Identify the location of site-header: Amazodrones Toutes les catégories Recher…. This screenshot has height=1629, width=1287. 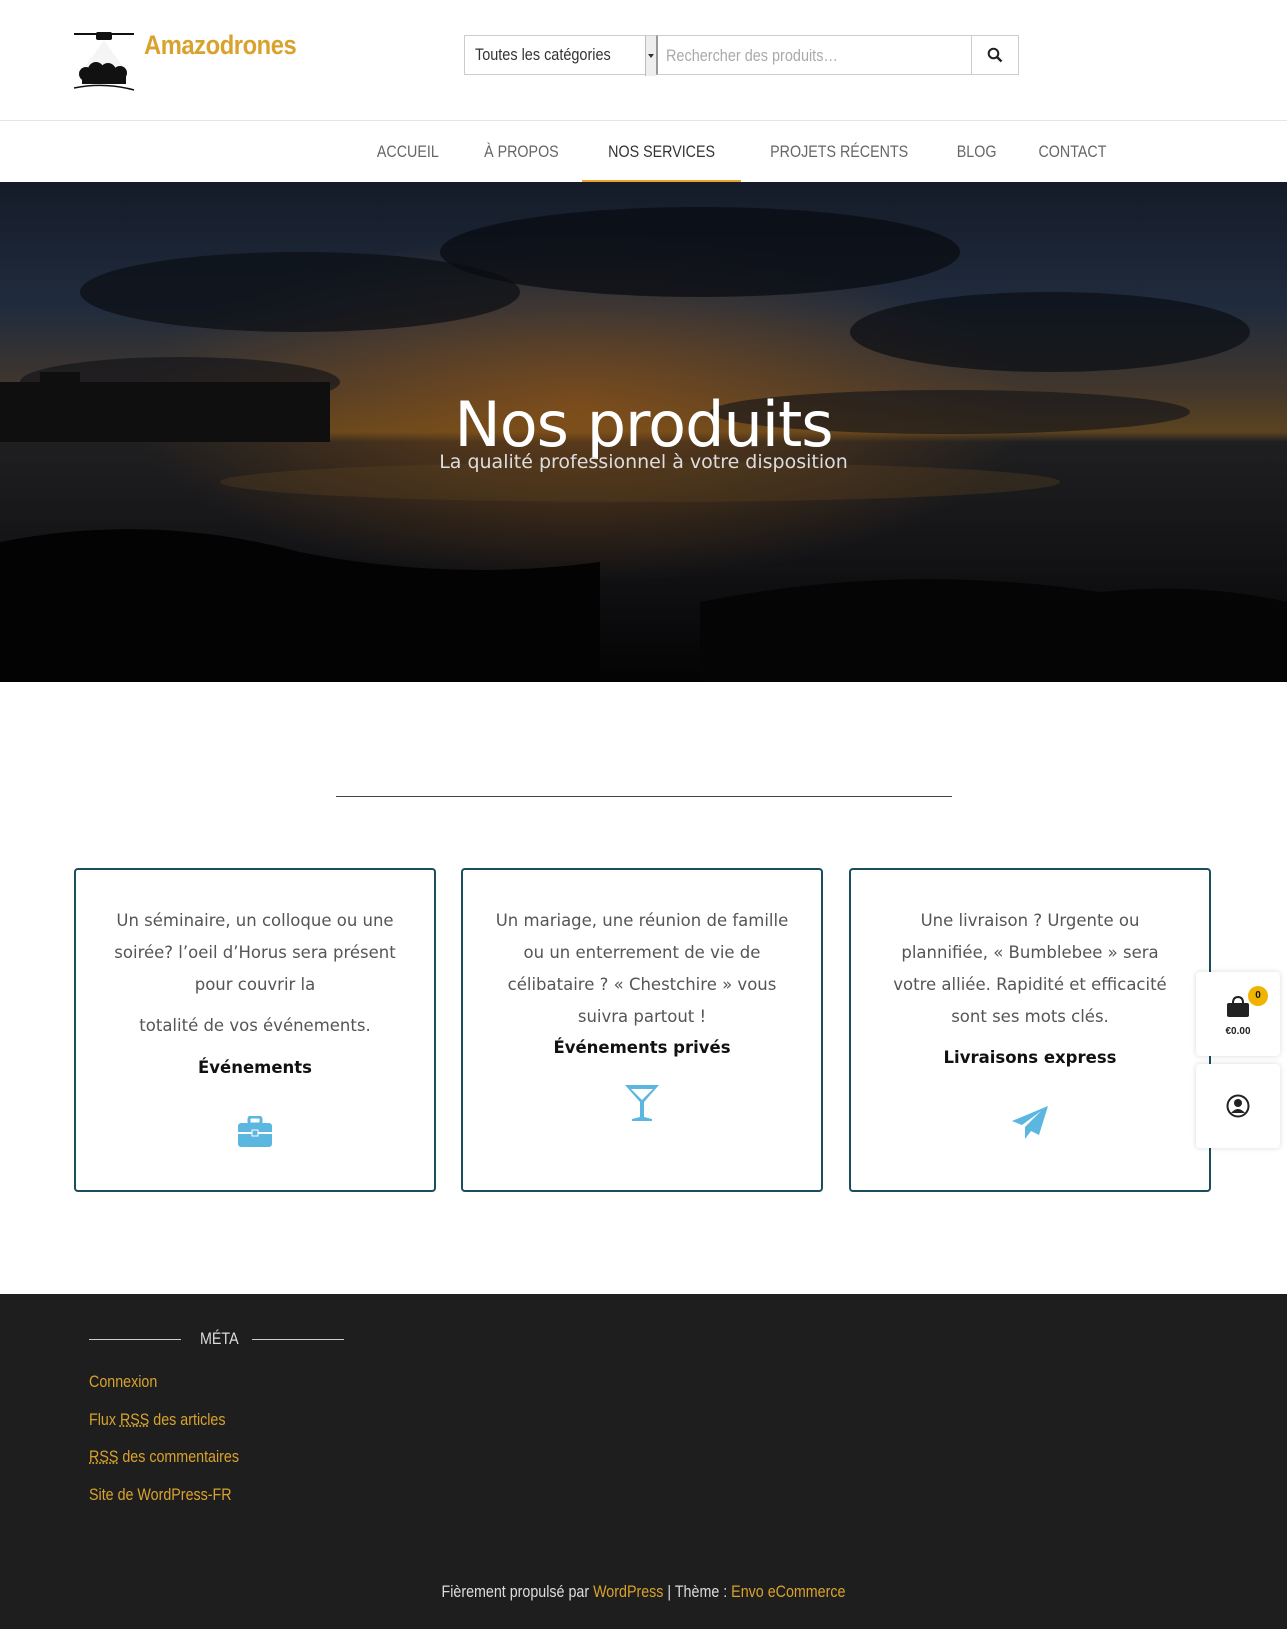
(643, 60).